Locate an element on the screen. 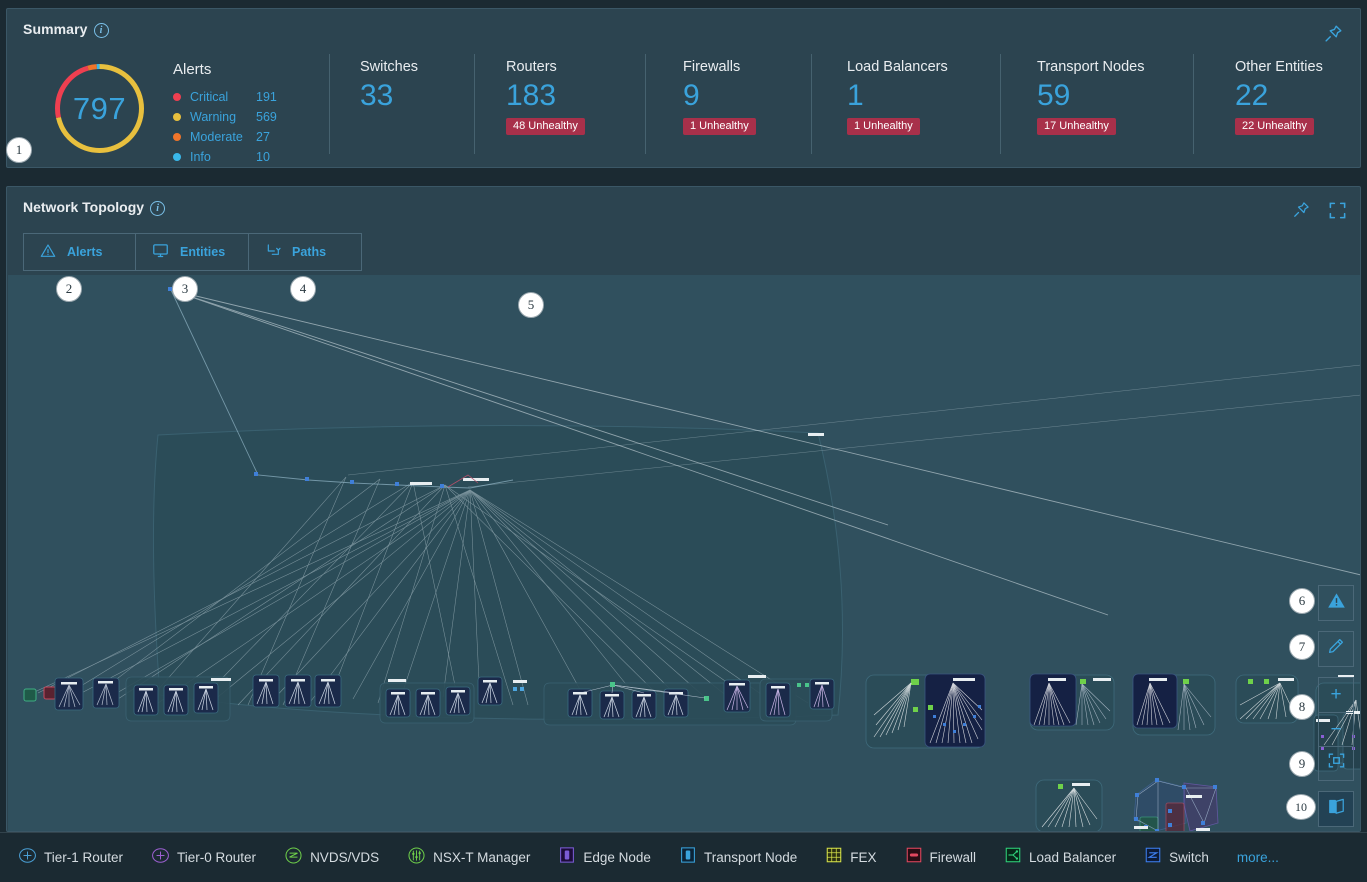  callout-1: 1 is located at coordinates (19, 150).